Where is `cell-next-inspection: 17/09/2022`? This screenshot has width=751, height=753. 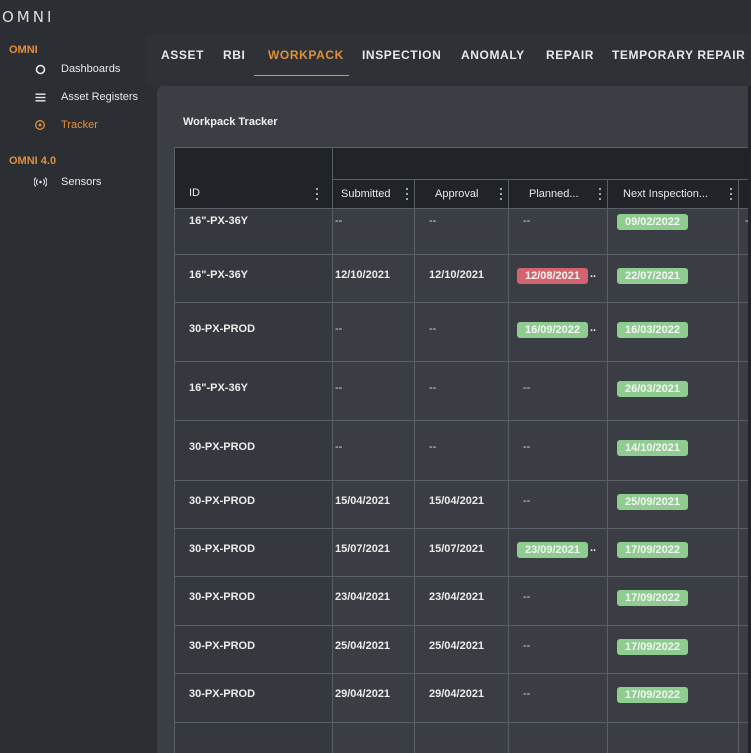
cell-next-inspection: 17/09/2022 is located at coordinates (672, 698).